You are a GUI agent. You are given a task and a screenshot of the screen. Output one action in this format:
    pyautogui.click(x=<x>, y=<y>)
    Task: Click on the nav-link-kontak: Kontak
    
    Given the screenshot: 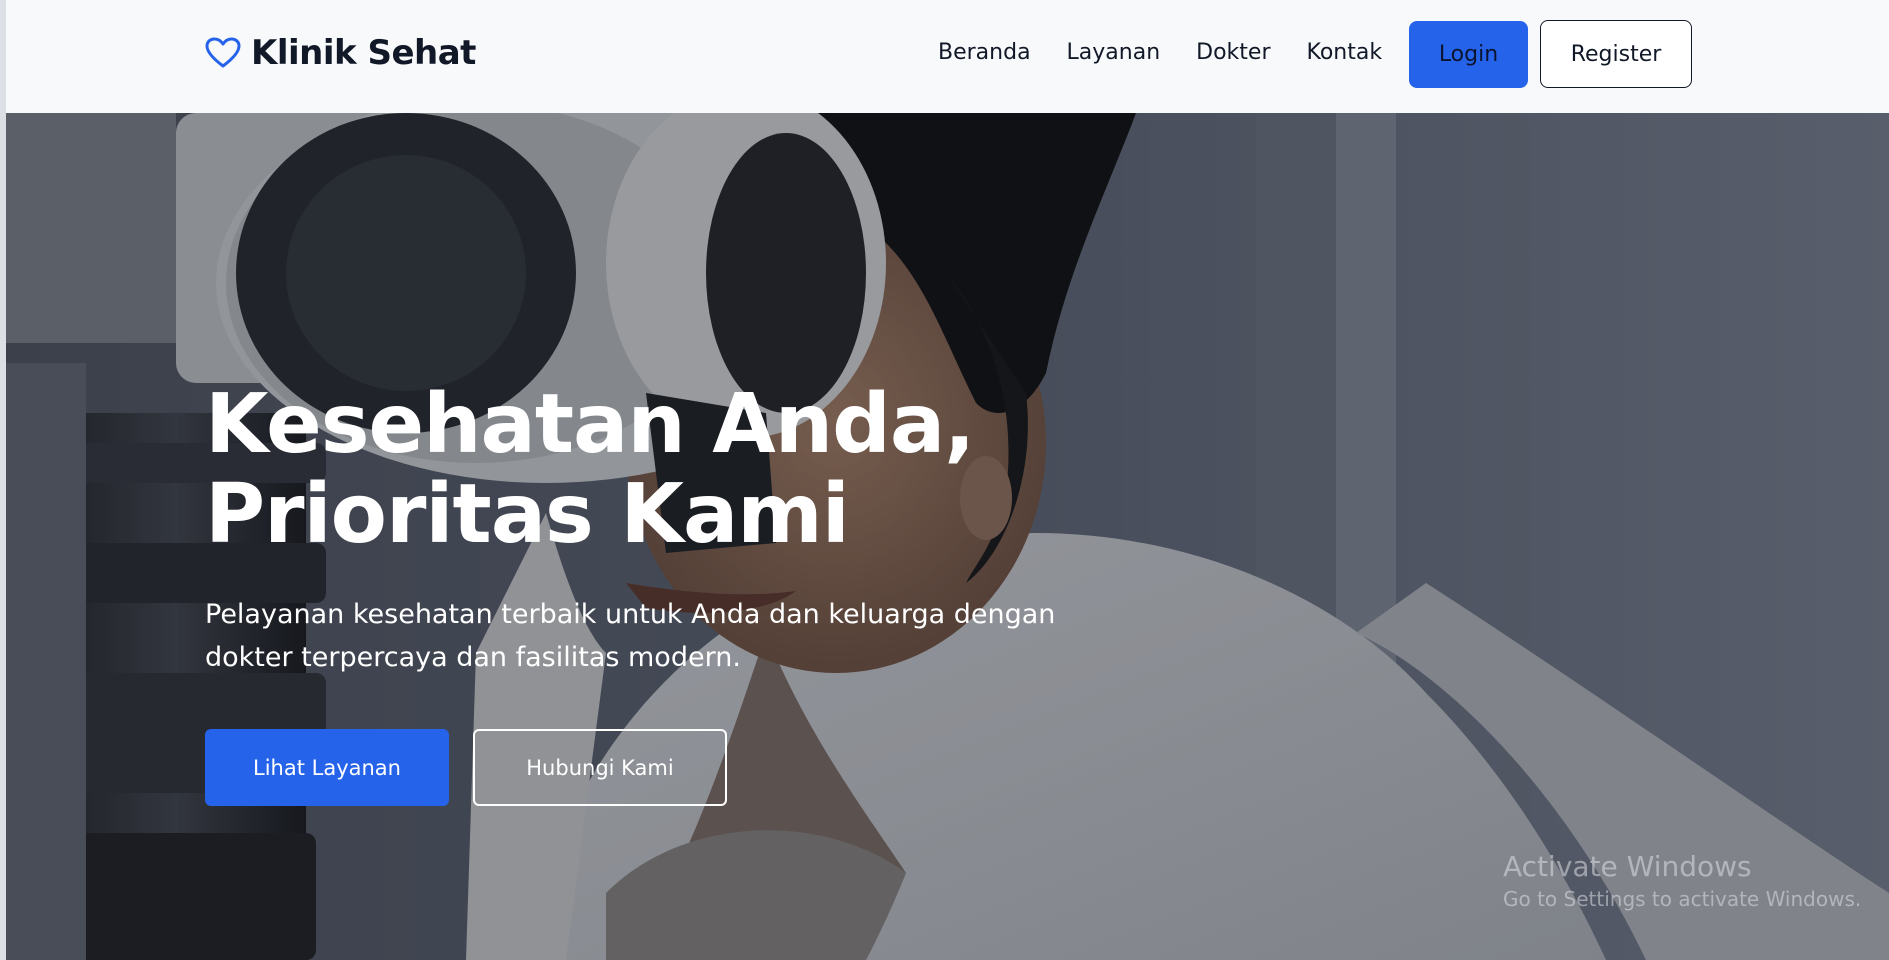 What is the action you would take?
    pyautogui.click(x=1345, y=52)
    